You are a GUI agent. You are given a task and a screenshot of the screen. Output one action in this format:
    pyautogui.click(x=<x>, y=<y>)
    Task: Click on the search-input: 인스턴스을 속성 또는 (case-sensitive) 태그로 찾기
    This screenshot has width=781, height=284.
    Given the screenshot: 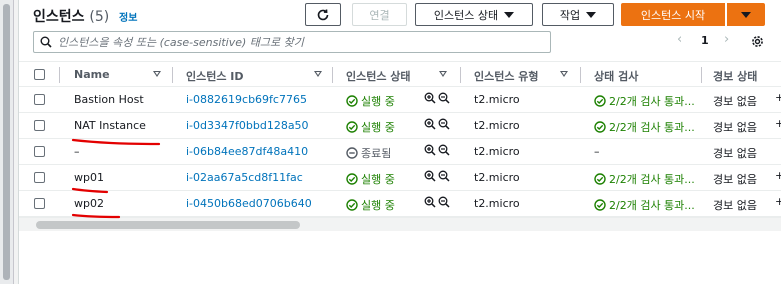 What is the action you would take?
    pyautogui.click(x=292, y=42)
    